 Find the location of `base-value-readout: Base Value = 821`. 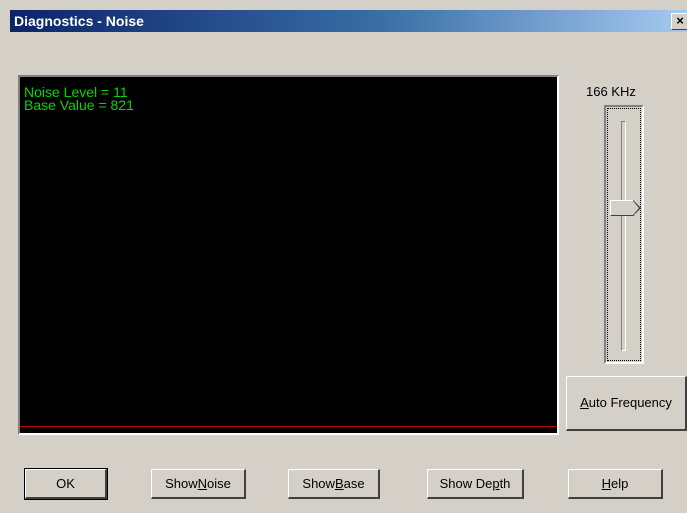

base-value-readout: Base Value = 821 is located at coordinates (79, 105).